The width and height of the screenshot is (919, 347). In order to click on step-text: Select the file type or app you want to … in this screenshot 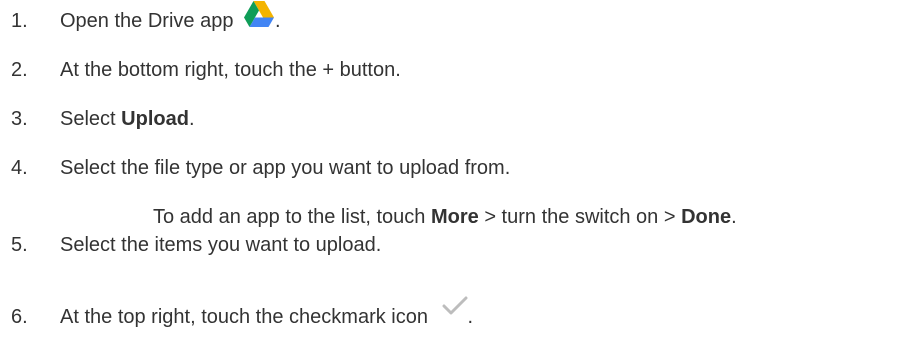, I will do `click(285, 168)`.